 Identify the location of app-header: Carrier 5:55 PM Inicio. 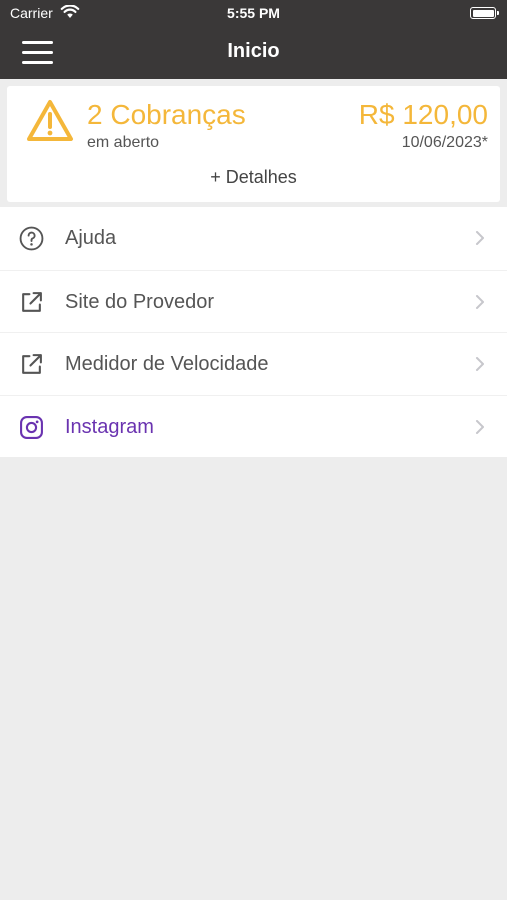
(253, 39).